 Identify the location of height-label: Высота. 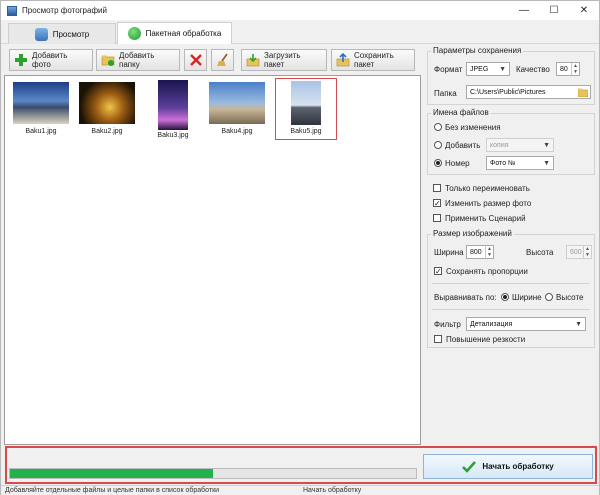
(540, 252).